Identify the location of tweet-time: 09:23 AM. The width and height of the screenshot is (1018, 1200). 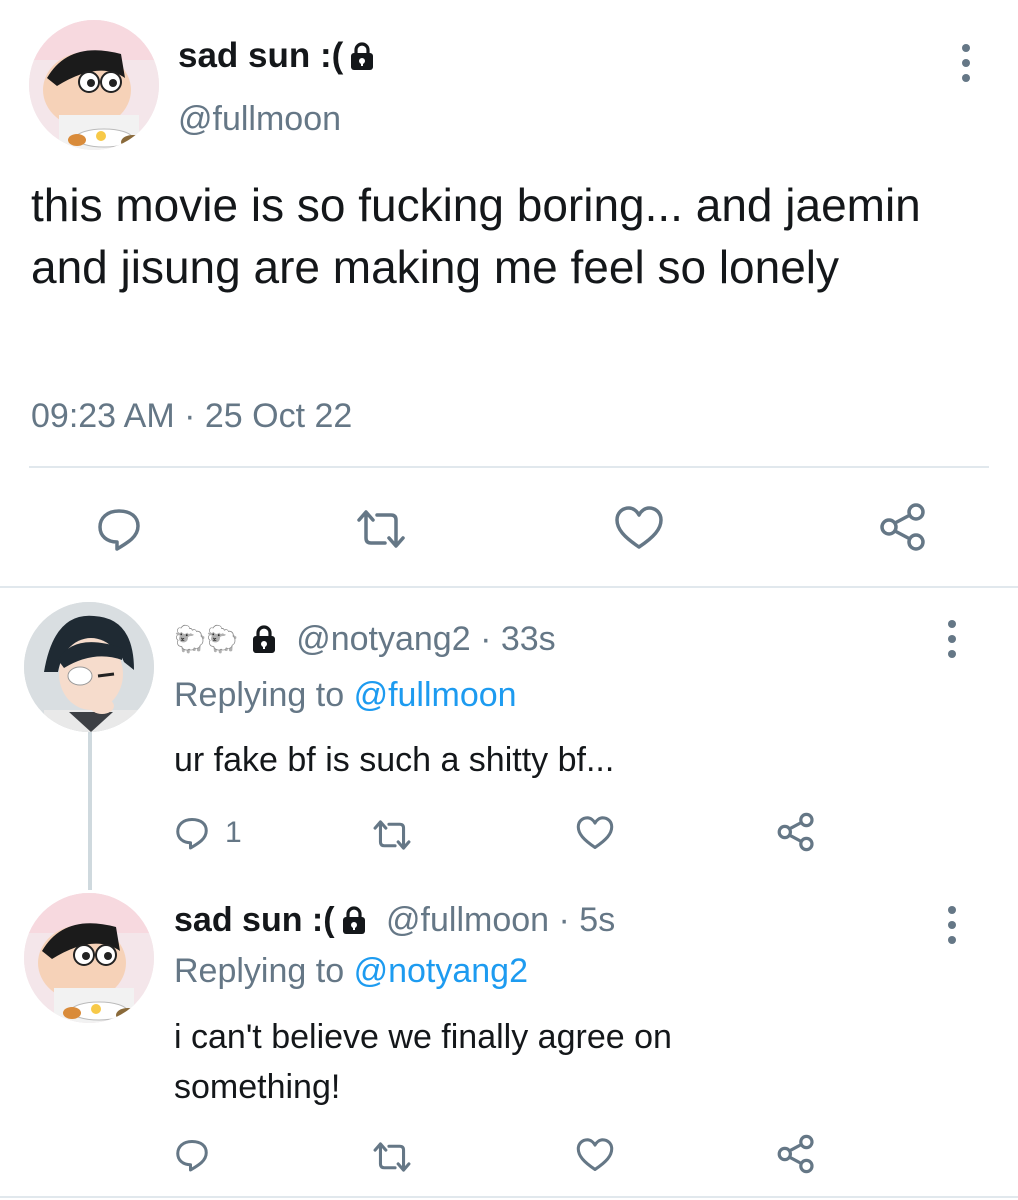
(103, 416).